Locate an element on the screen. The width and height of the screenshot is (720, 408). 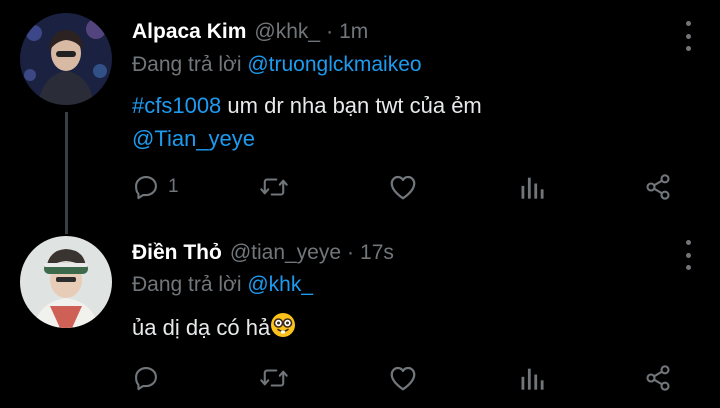
timestamp: 1m is located at coordinates (353, 32).